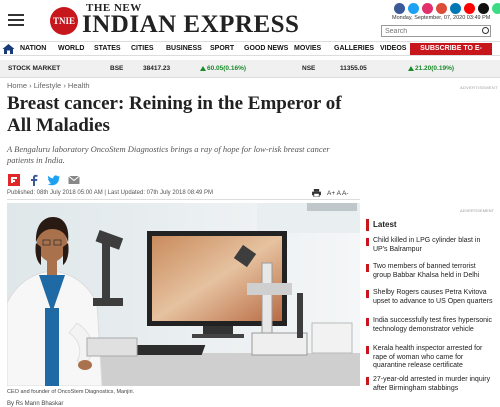  What do you see at coordinates (203, 68) in the screenshot?
I see `bse-up-arrow-icon` at bounding box center [203, 68].